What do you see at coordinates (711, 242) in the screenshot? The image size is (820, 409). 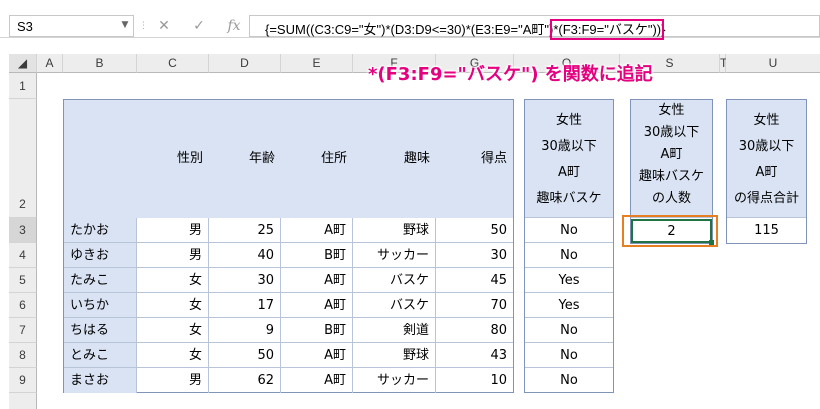 I see `fill-handle` at bounding box center [711, 242].